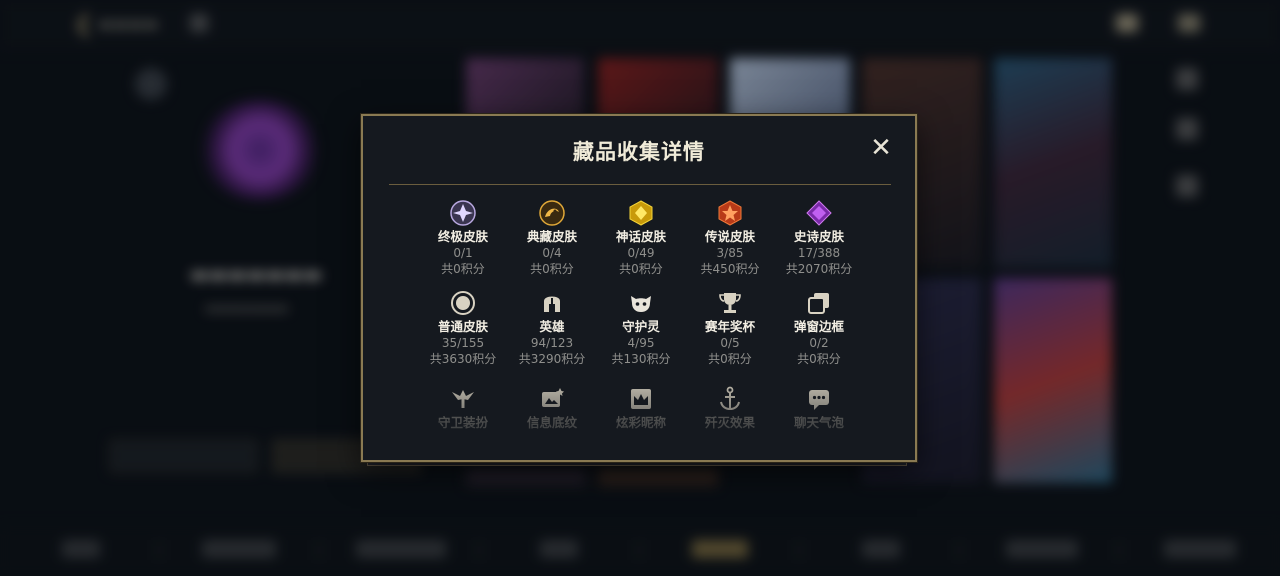  What do you see at coordinates (819, 400) in the screenshot?
I see `chat-bubble-icon` at bounding box center [819, 400].